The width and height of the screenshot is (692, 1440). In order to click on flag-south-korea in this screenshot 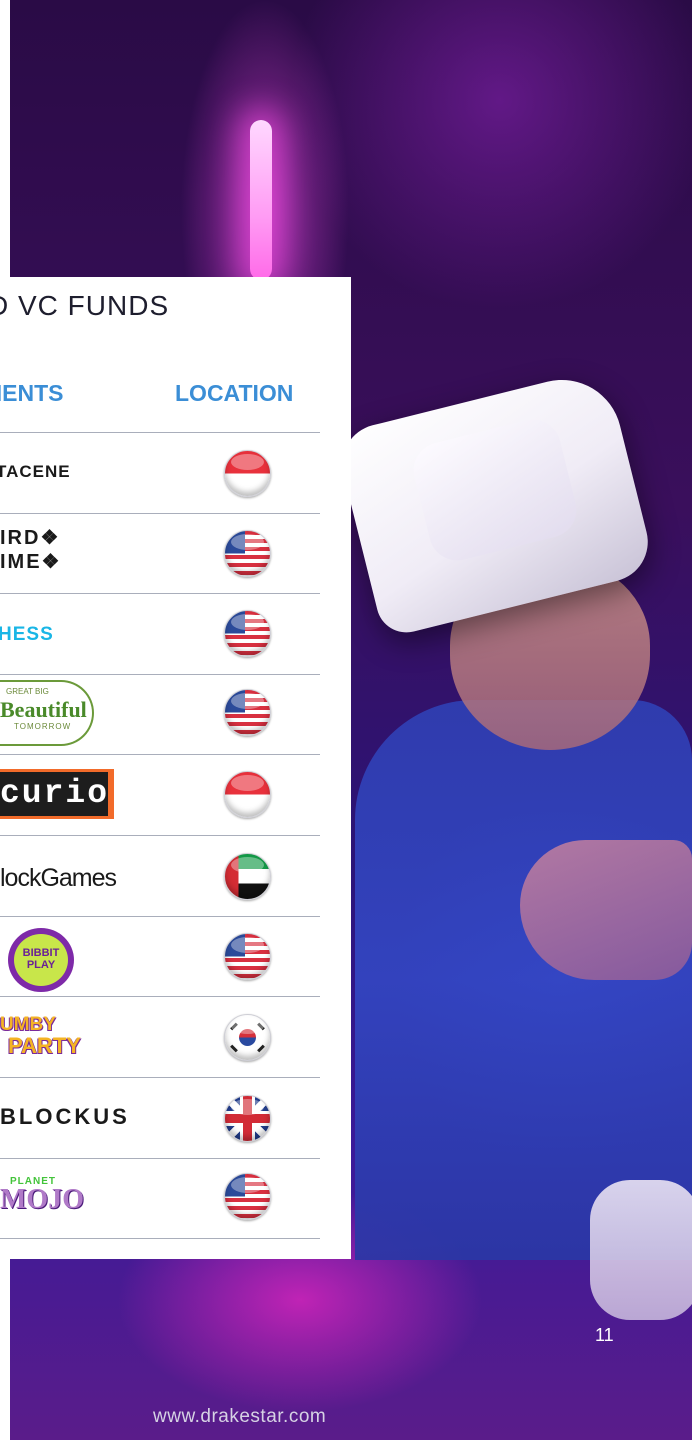, I will do `click(247, 1037)`.